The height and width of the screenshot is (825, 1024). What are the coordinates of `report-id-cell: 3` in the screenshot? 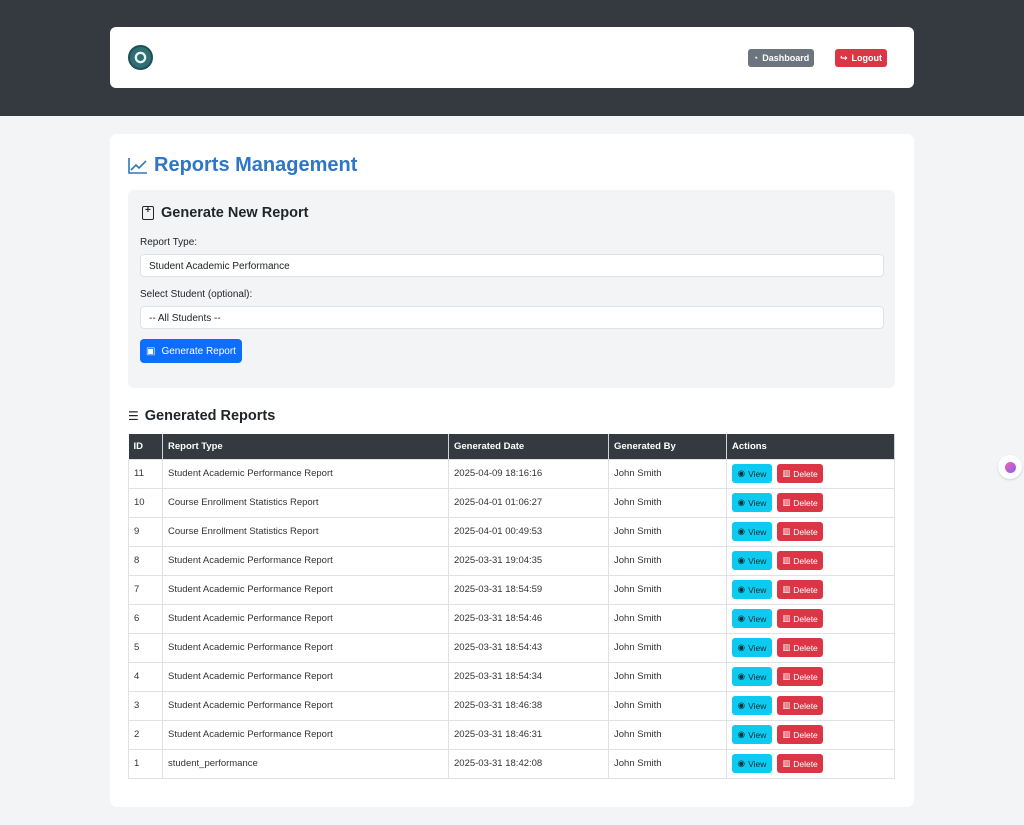 It's located at (145, 705).